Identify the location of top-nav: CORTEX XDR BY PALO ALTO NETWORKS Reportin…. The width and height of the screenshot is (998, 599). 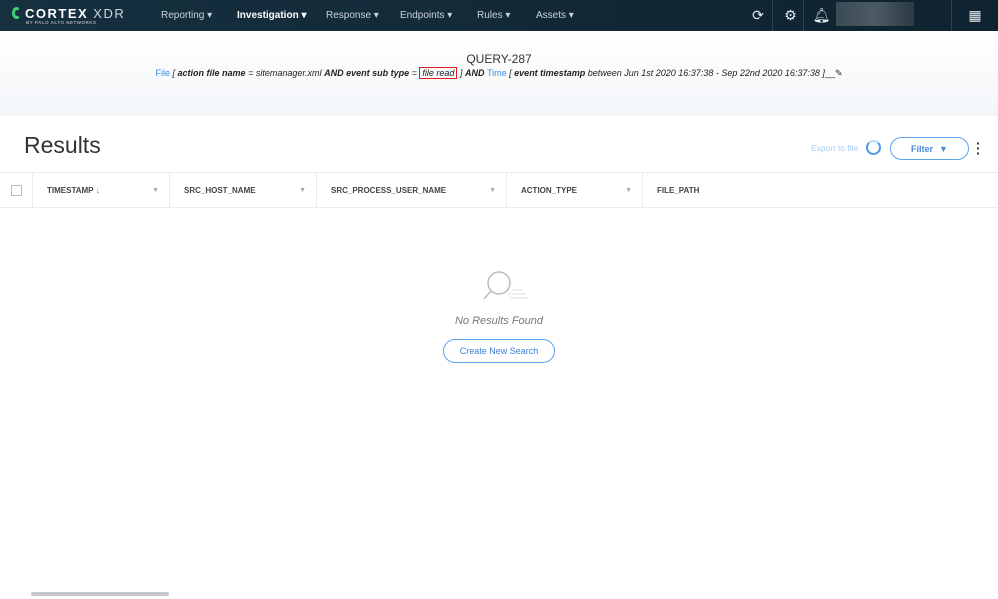
(499, 15).